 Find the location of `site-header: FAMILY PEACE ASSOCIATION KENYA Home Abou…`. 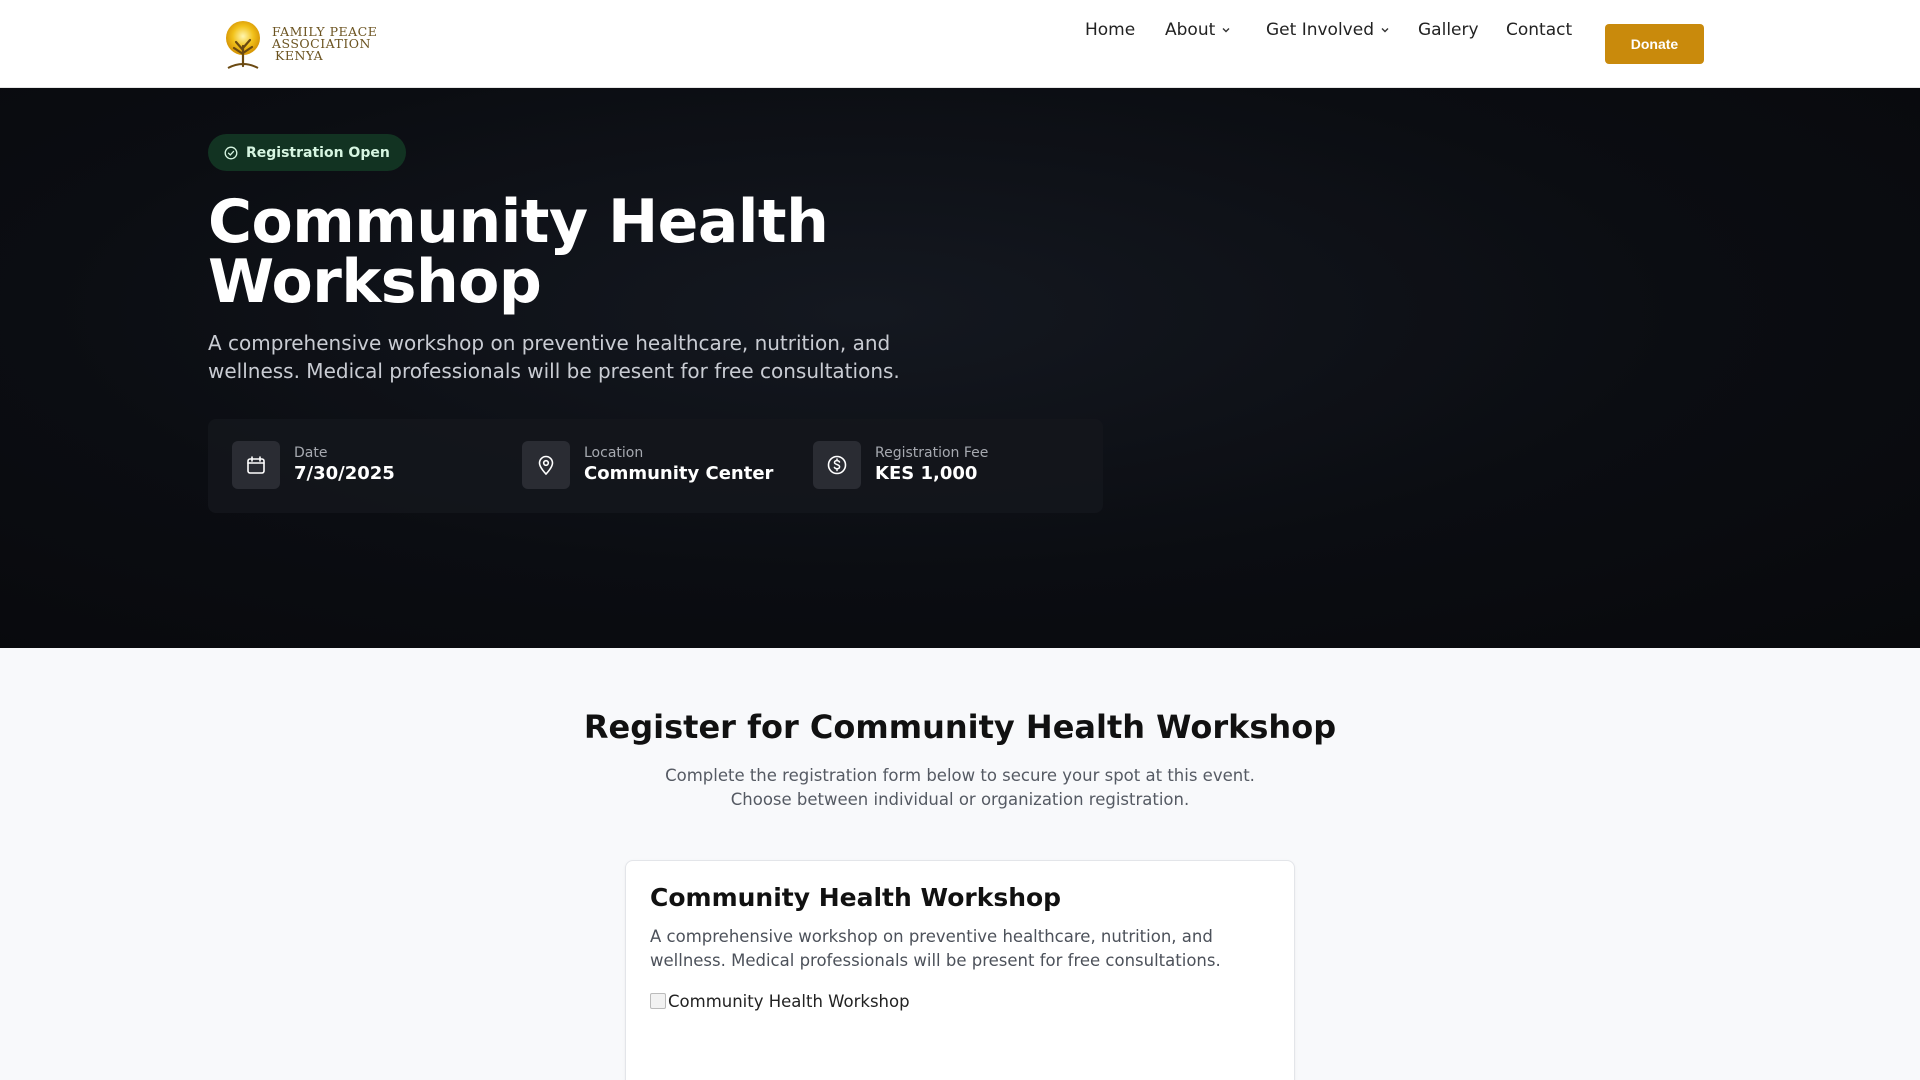

site-header: FAMILY PEACE ASSOCIATION KENYA Home Abou… is located at coordinates (960, 44).